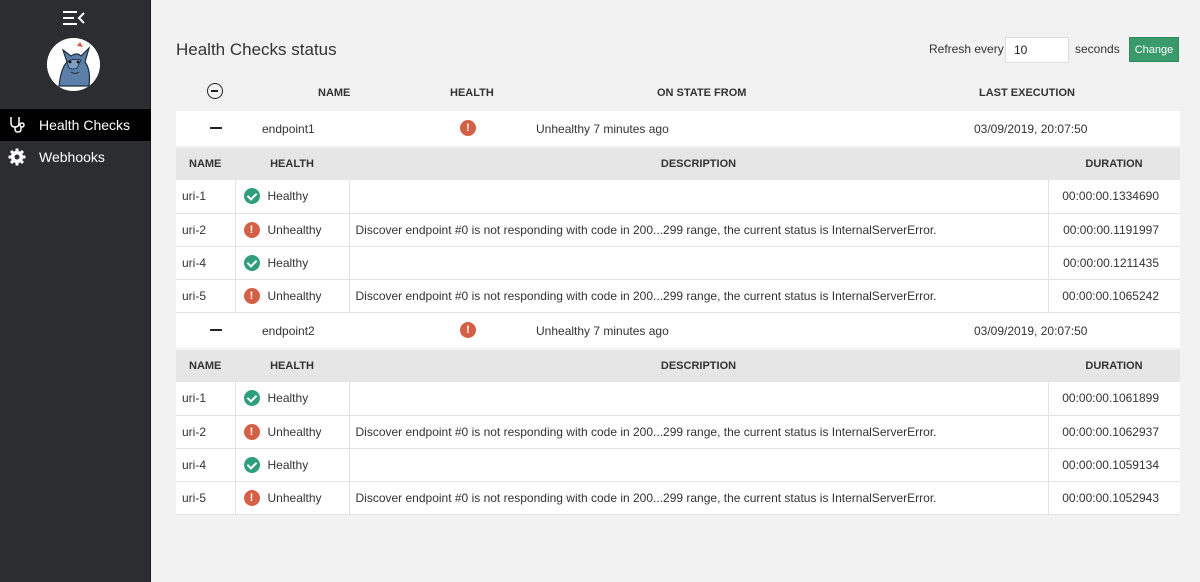 The height and width of the screenshot is (582, 1200). Describe the element at coordinates (472, 93) in the screenshot. I see `column-health: HEALTH` at that location.